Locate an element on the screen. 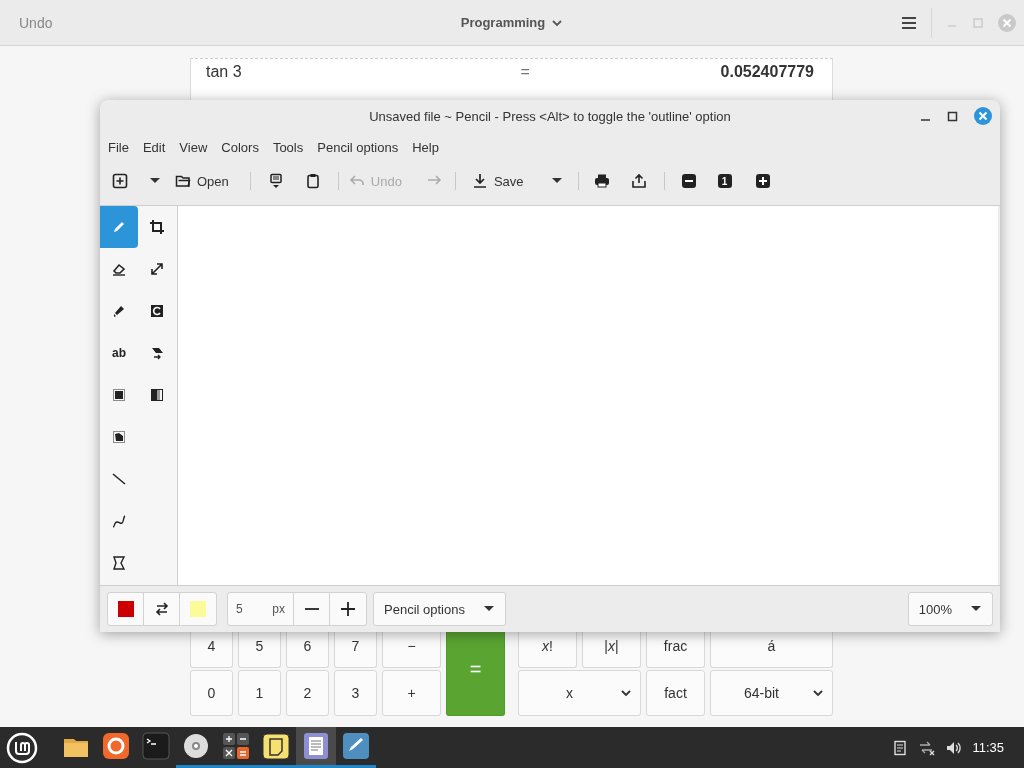  close-icon is located at coordinates (983, 116).